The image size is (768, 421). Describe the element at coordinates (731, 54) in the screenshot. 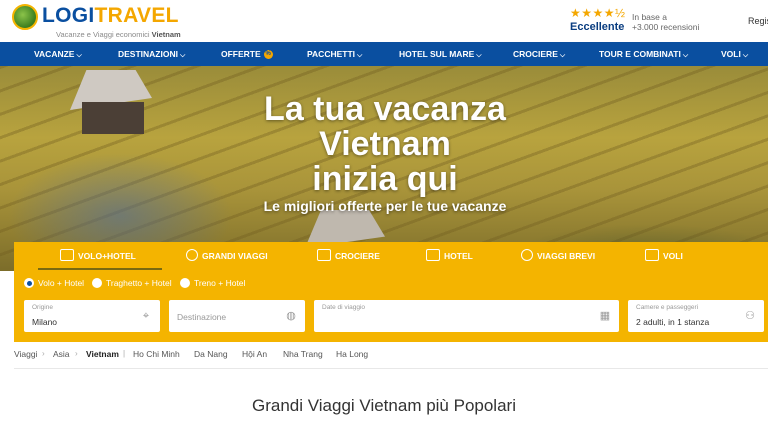

I see `nav-label: VOLI` at that location.